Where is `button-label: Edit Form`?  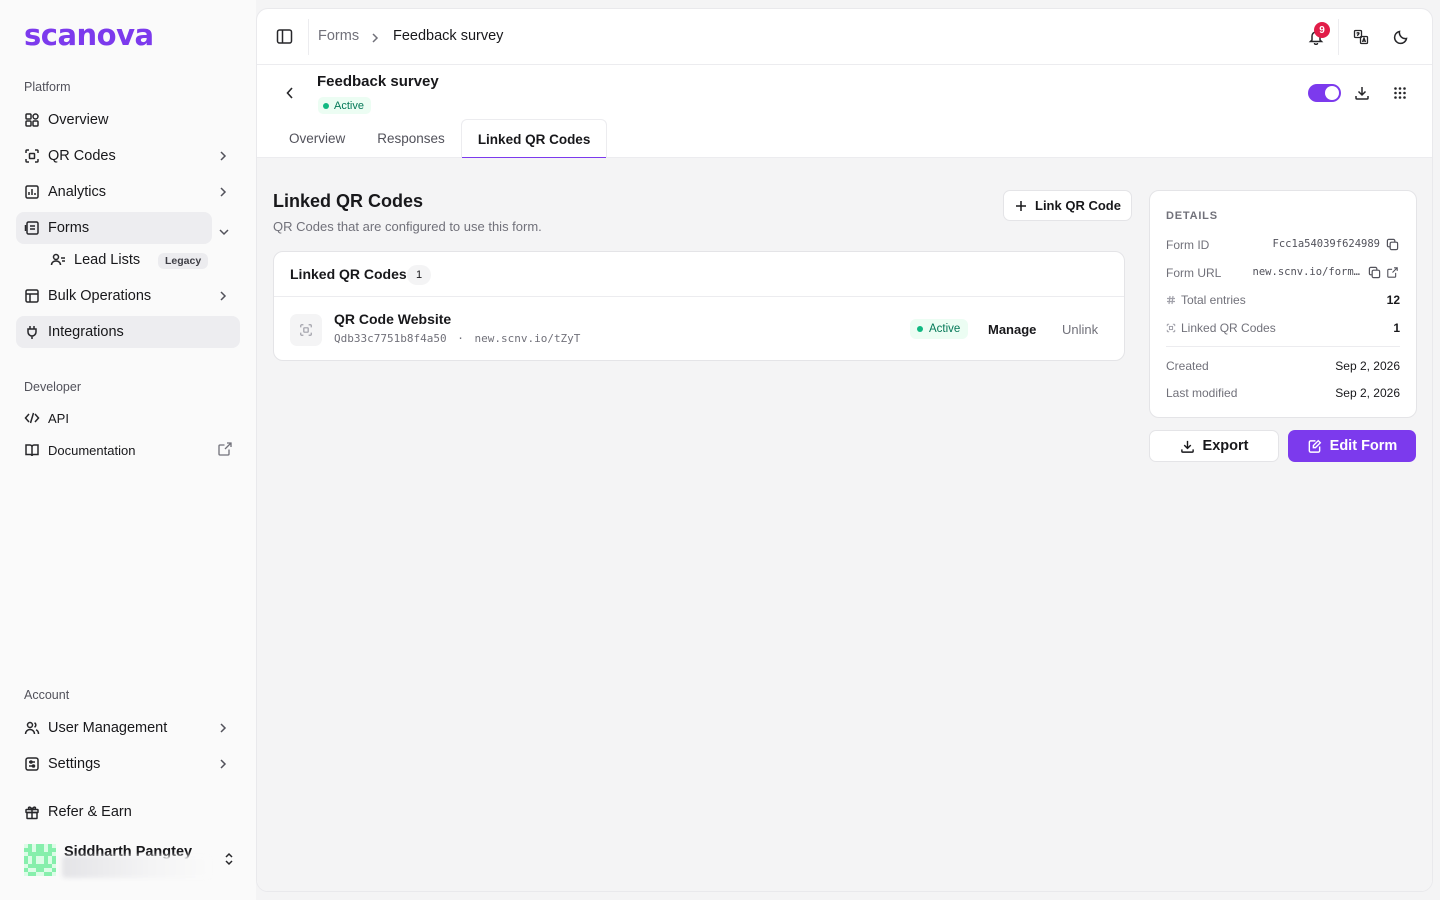
button-label: Edit Form is located at coordinates (1363, 446).